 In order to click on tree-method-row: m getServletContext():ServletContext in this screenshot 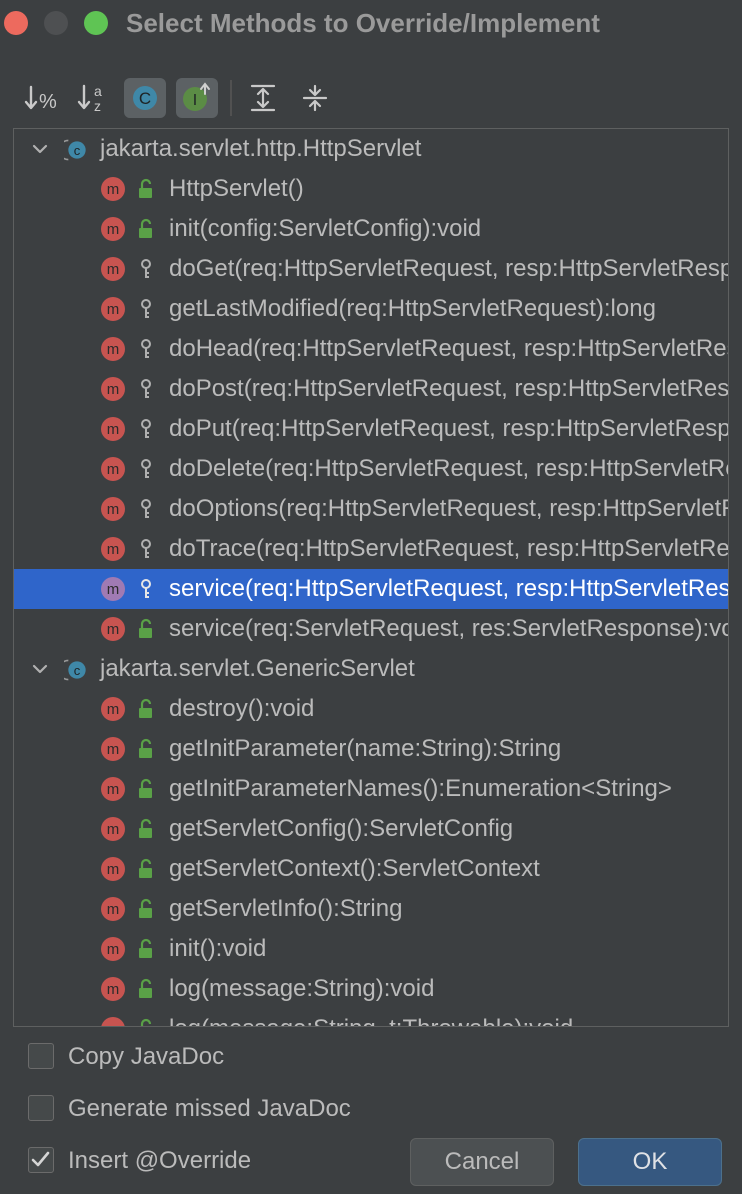, I will do `click(371, 869)`.